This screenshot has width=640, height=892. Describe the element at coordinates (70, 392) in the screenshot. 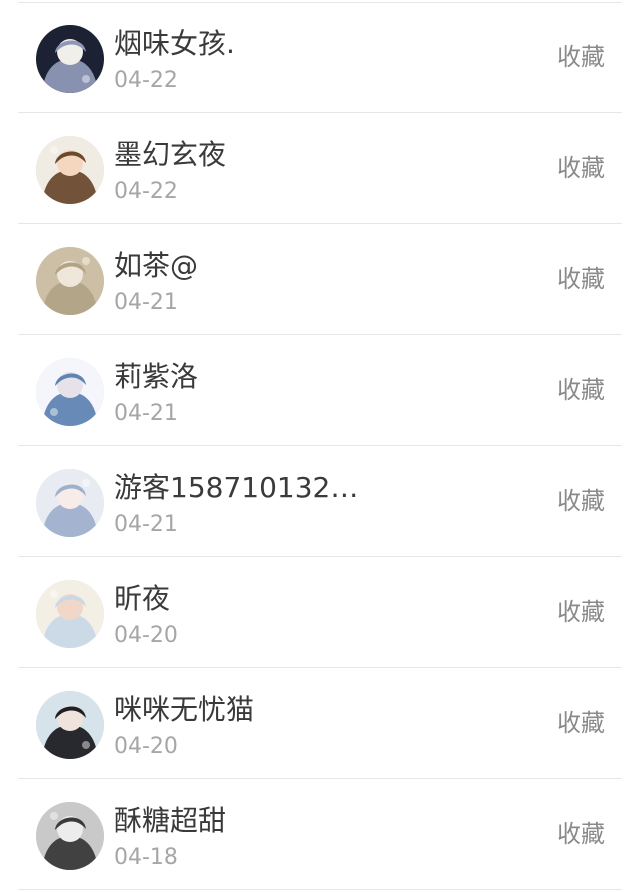

I see `avatar-blue-white-figure-icon` at that location.